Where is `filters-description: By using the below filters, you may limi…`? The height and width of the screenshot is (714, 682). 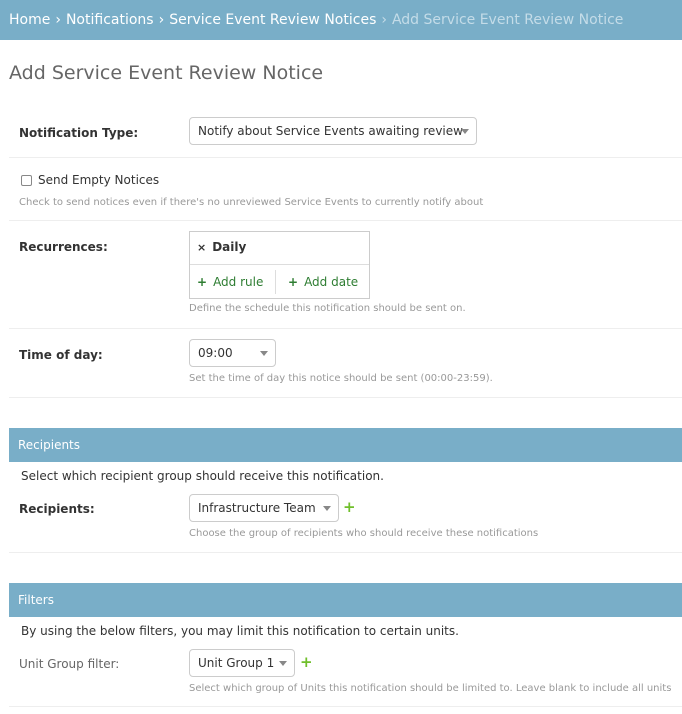
filters-description: By using the below filters, you may limi… is located at coordinates (240, 631).